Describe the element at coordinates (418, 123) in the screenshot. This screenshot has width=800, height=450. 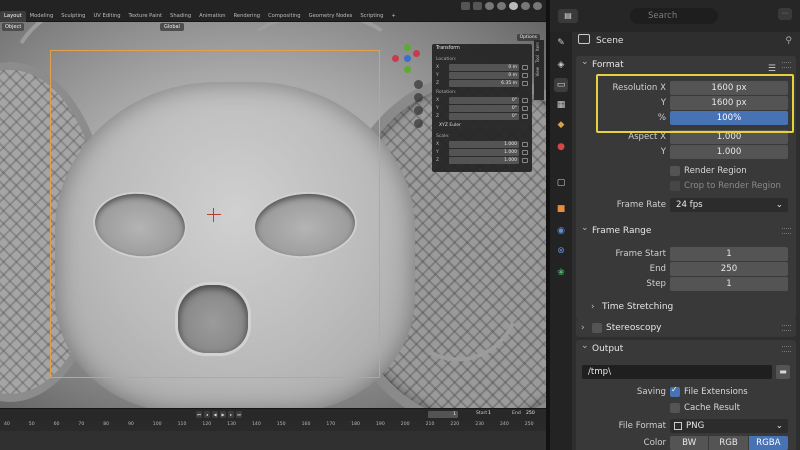
I see `ortho-grid-icon` at that location.